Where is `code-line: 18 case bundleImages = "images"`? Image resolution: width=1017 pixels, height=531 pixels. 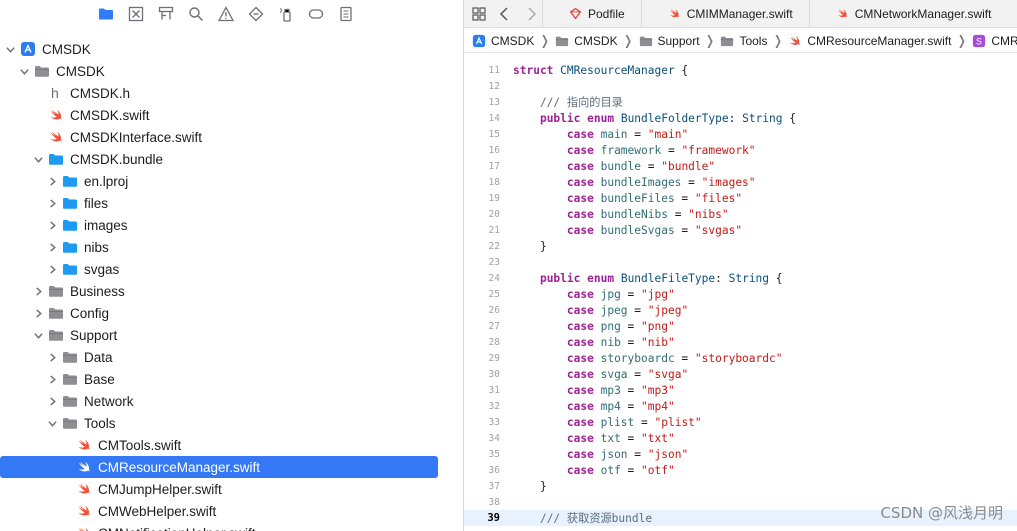
code-line: 18 case bundleImages = "images" is located at coordinates (740, 182).